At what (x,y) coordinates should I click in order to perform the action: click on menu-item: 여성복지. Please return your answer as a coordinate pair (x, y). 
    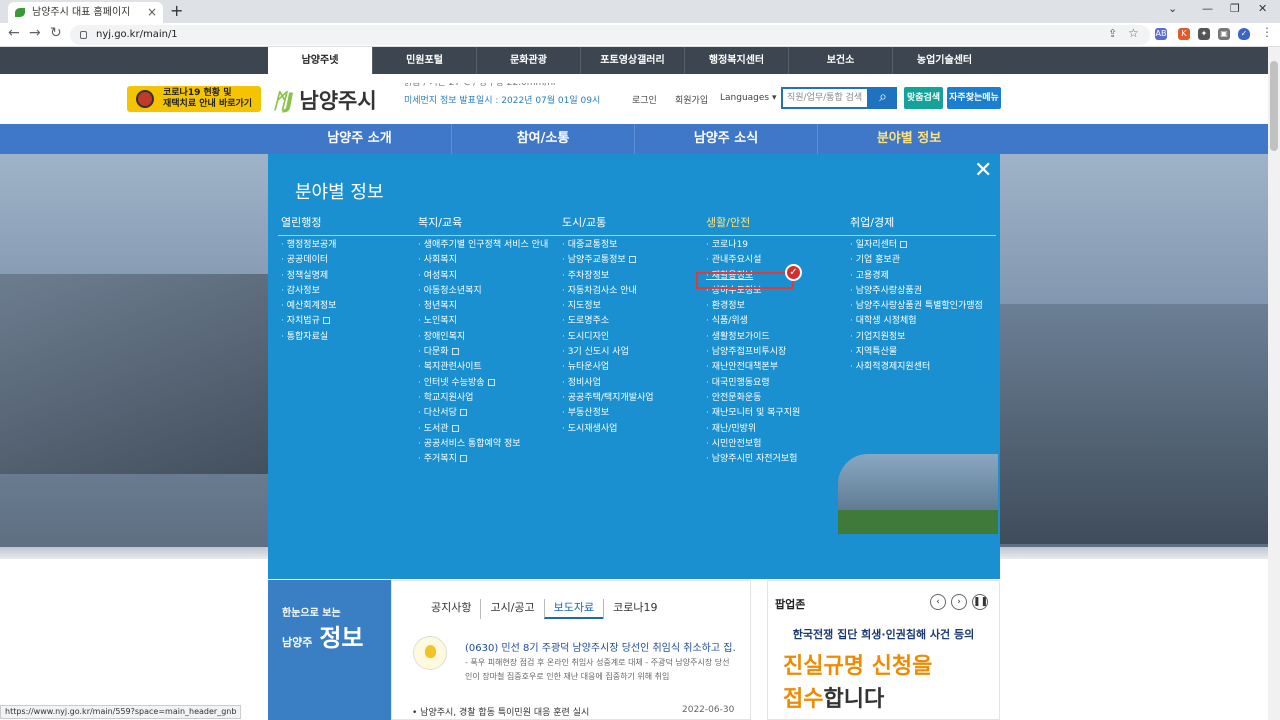
    Looking at the image, I should click on (483, 276).